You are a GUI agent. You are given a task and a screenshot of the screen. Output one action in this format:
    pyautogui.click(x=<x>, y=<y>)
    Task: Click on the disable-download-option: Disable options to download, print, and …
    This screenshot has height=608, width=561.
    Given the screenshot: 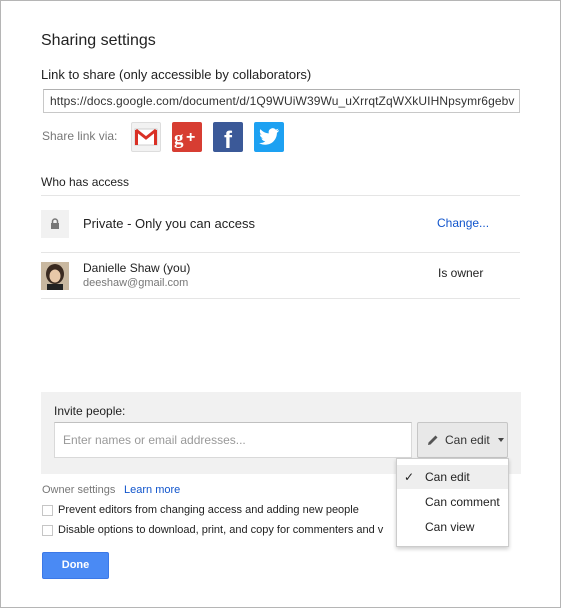 What is the action you would take?
    pyautogui.click(x=212, y=530)
    